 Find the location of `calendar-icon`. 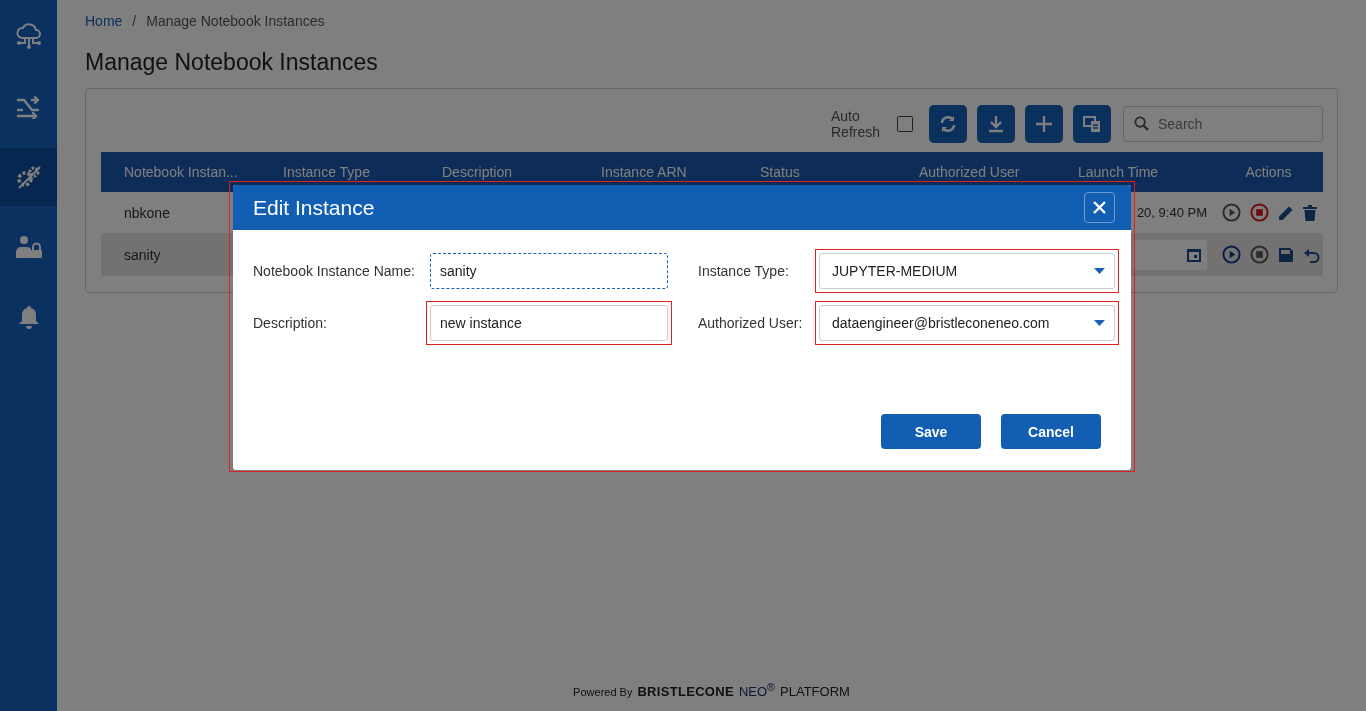

calendar-icon is located at coordinates (1194, 254).